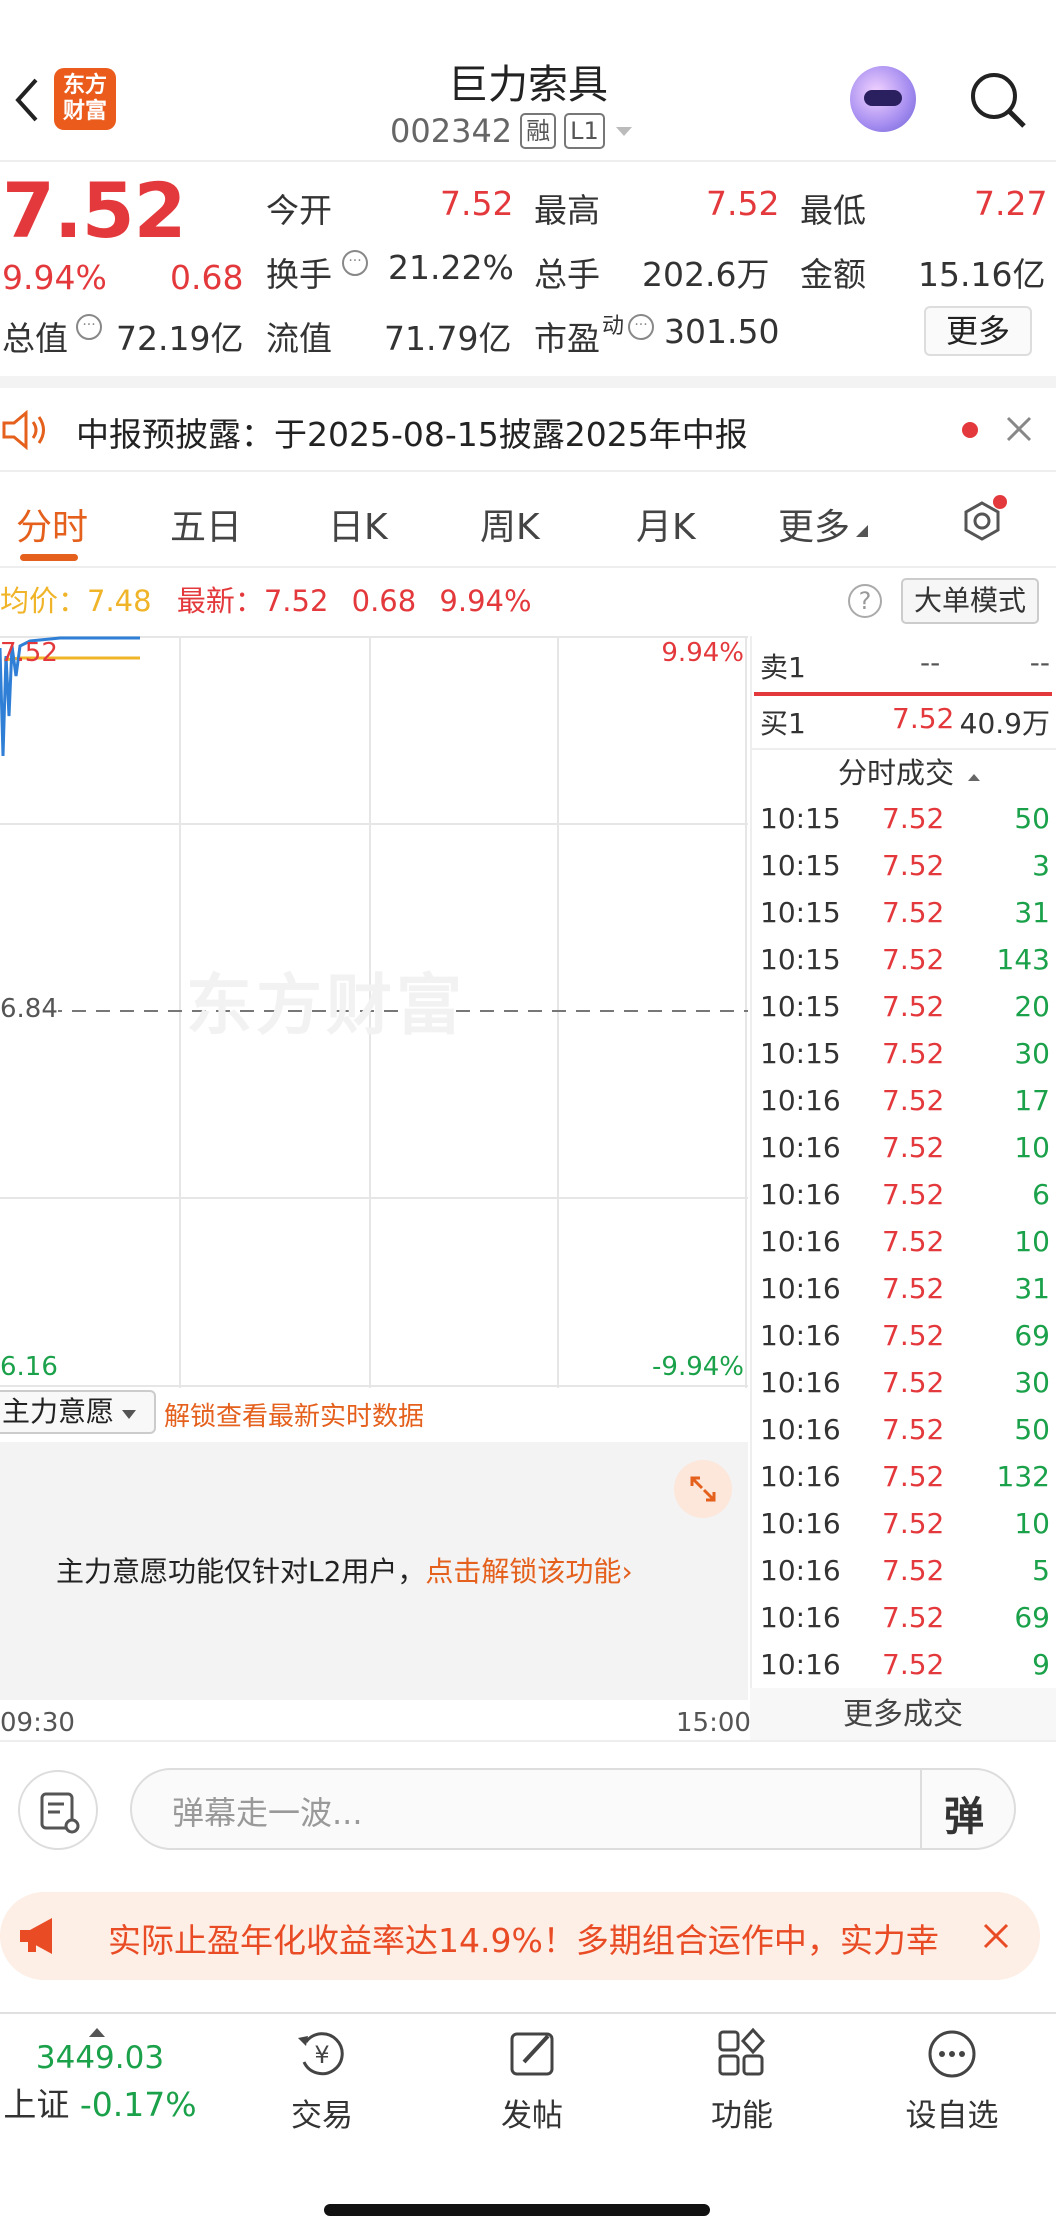  Describe the element at coordinates (358, 524) in the screenshot. I see `tab-daily-k: 日K` at that location.